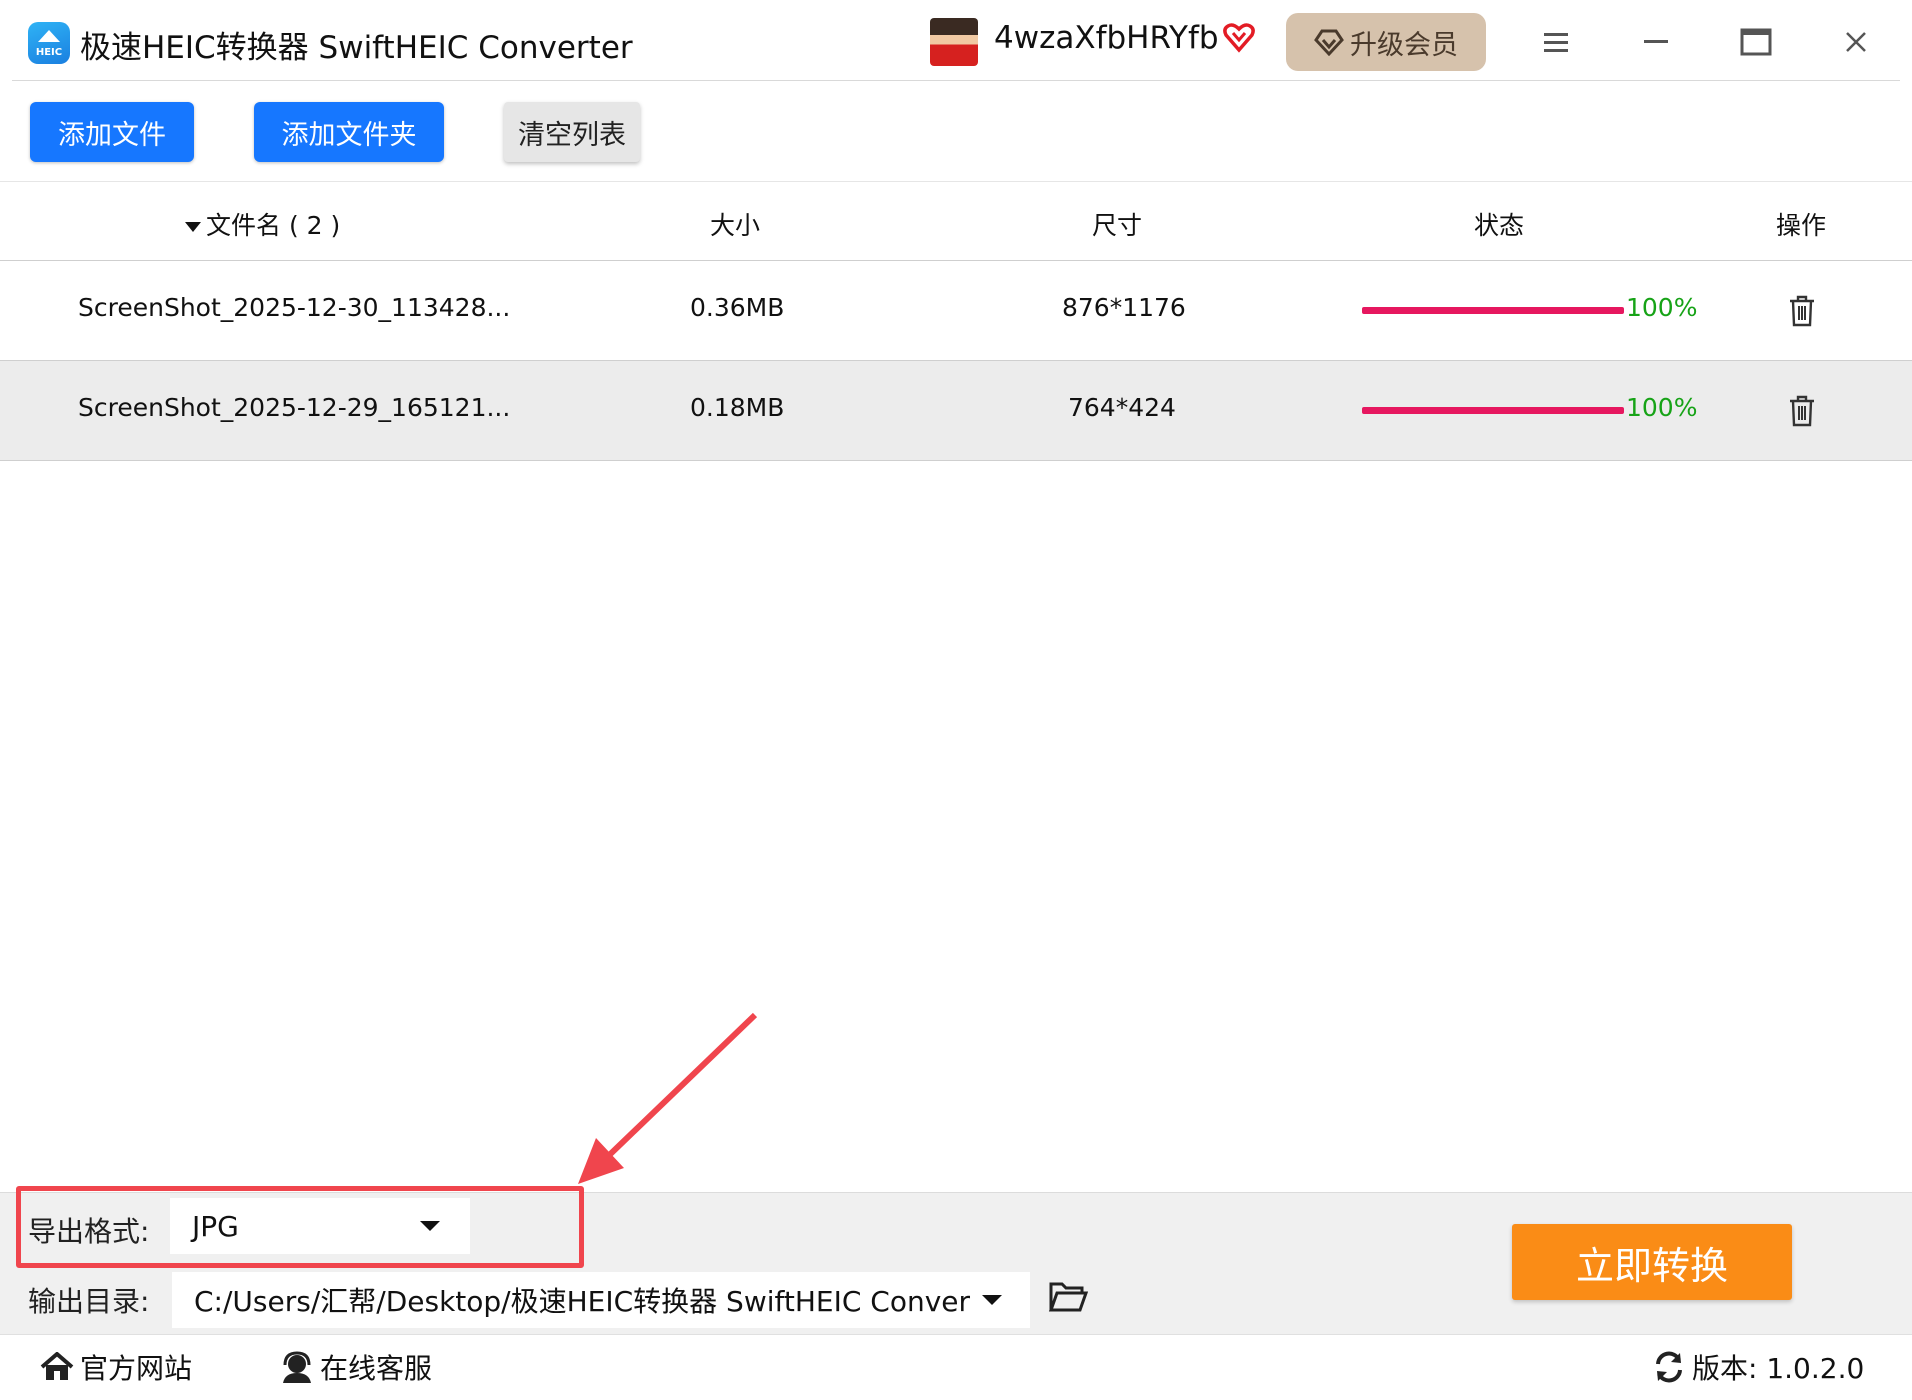 Image resolution: width=1912 pixels, height=1400 pixels. What do you see at coordinates (376, 1368) in the screenshot?
I see `support-label: 在线客服` at bounding box center [376, 1368].